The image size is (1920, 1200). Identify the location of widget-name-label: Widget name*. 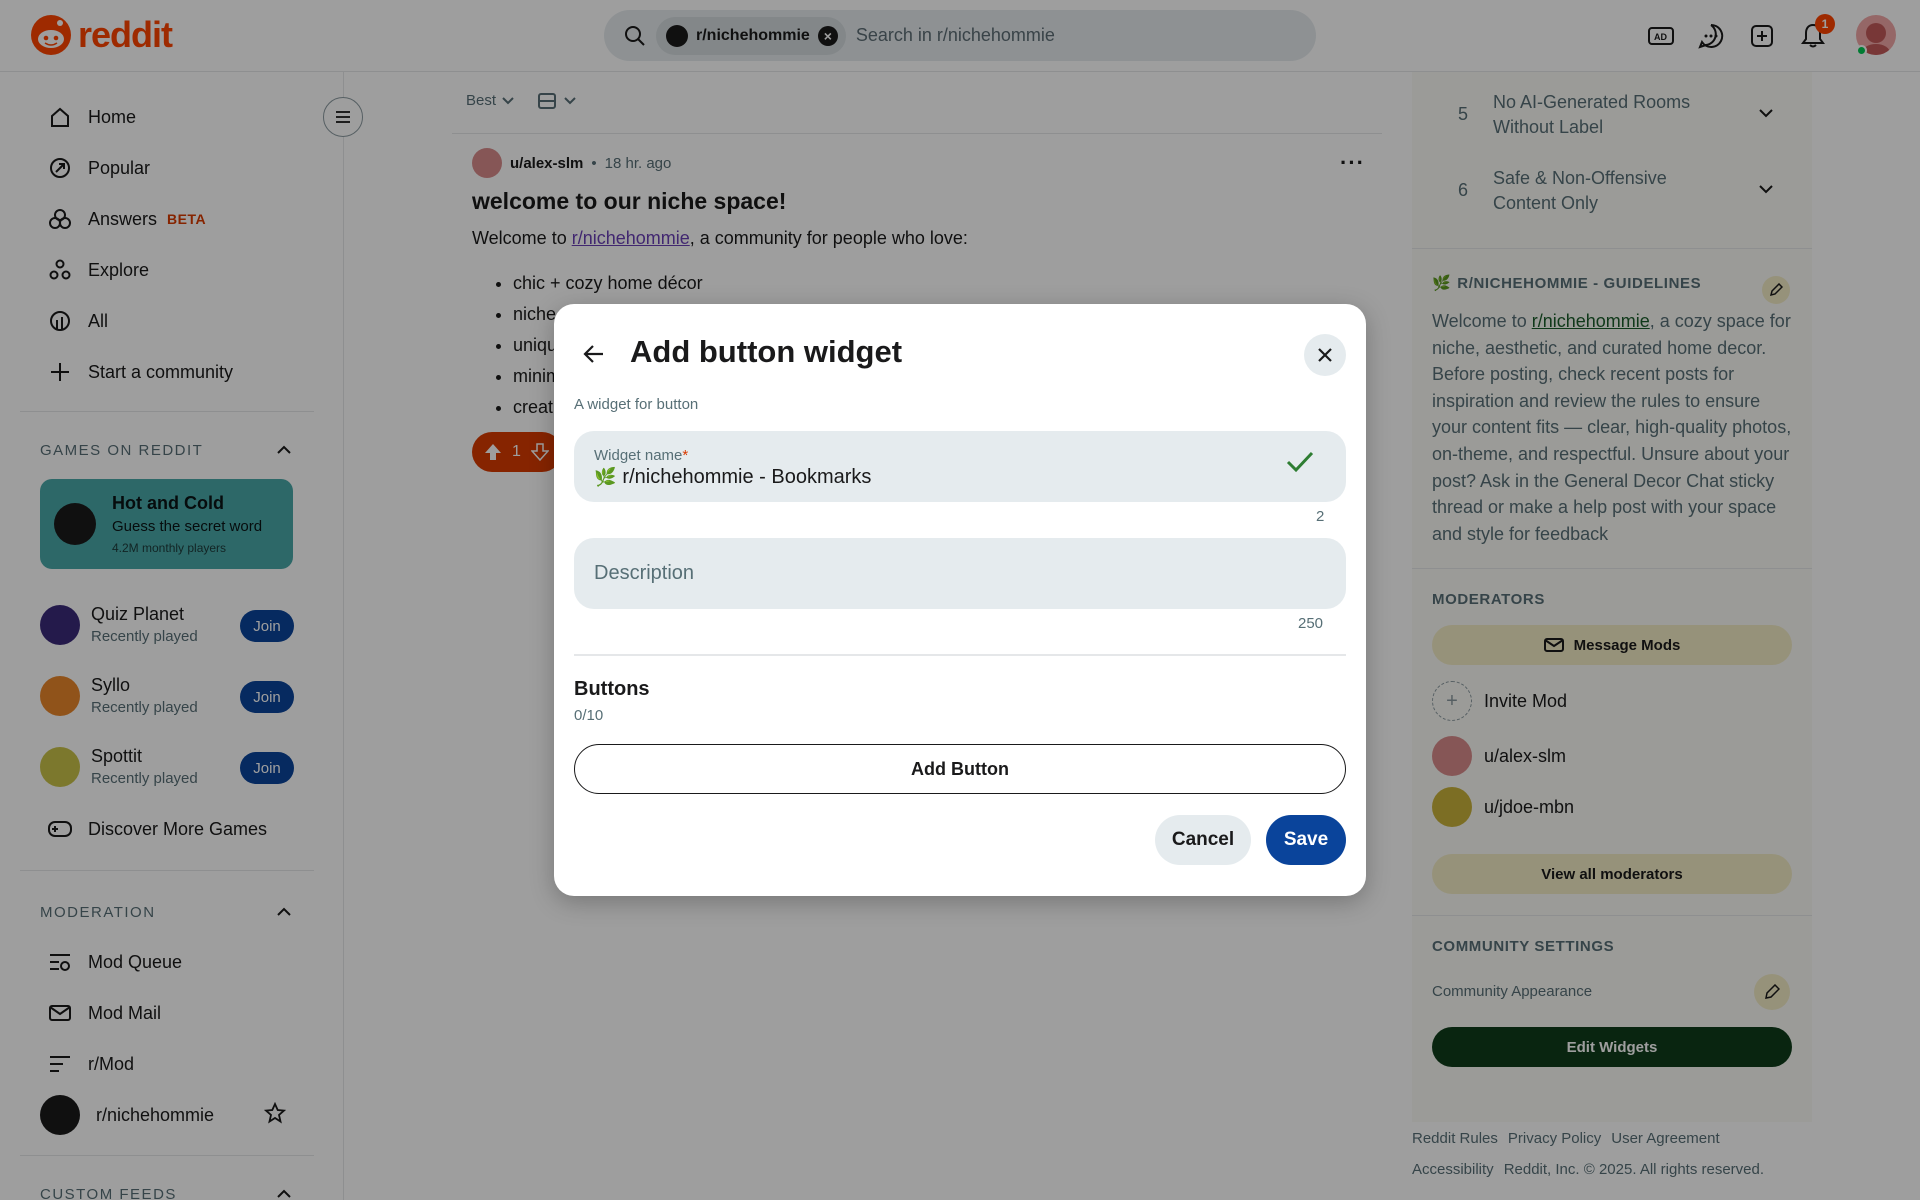
(641, 455).